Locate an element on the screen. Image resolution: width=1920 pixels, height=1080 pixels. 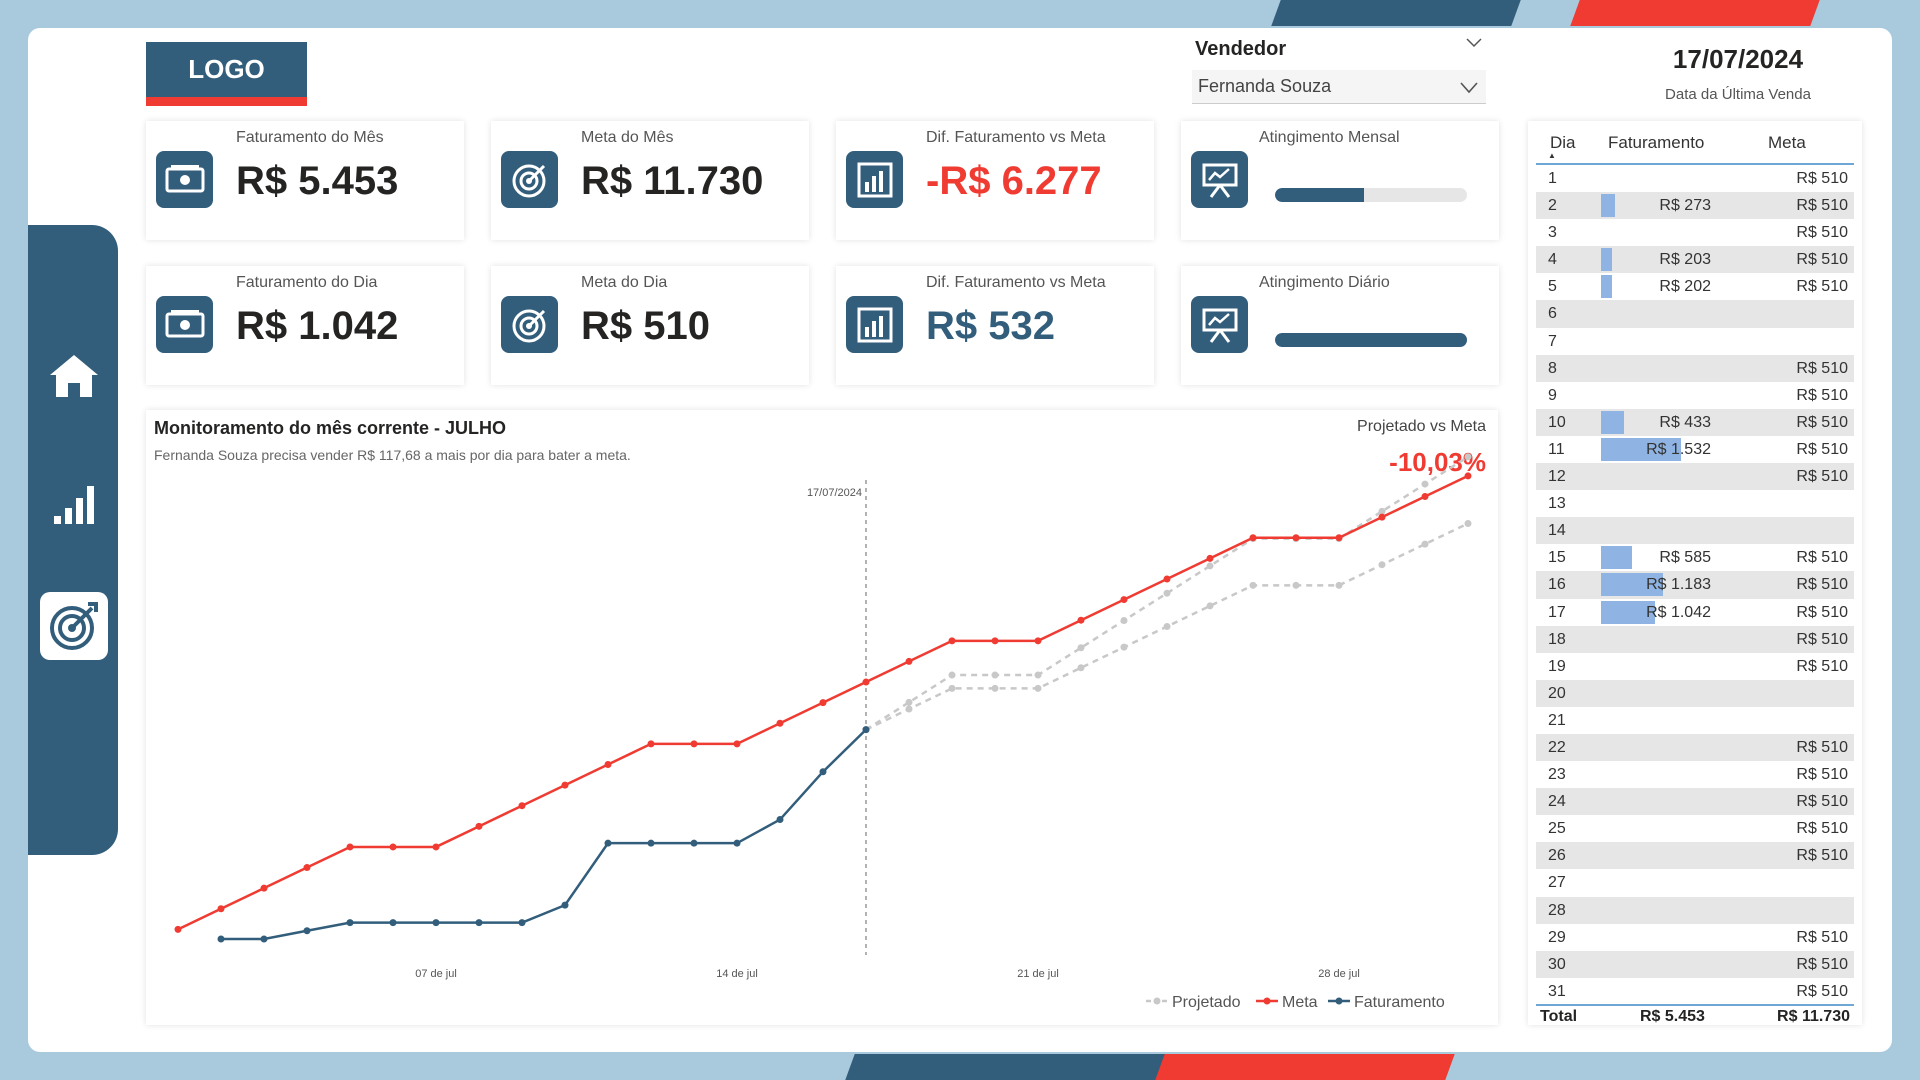
table-row: 3 R$ 510 is located at coordinates (1695, 232).